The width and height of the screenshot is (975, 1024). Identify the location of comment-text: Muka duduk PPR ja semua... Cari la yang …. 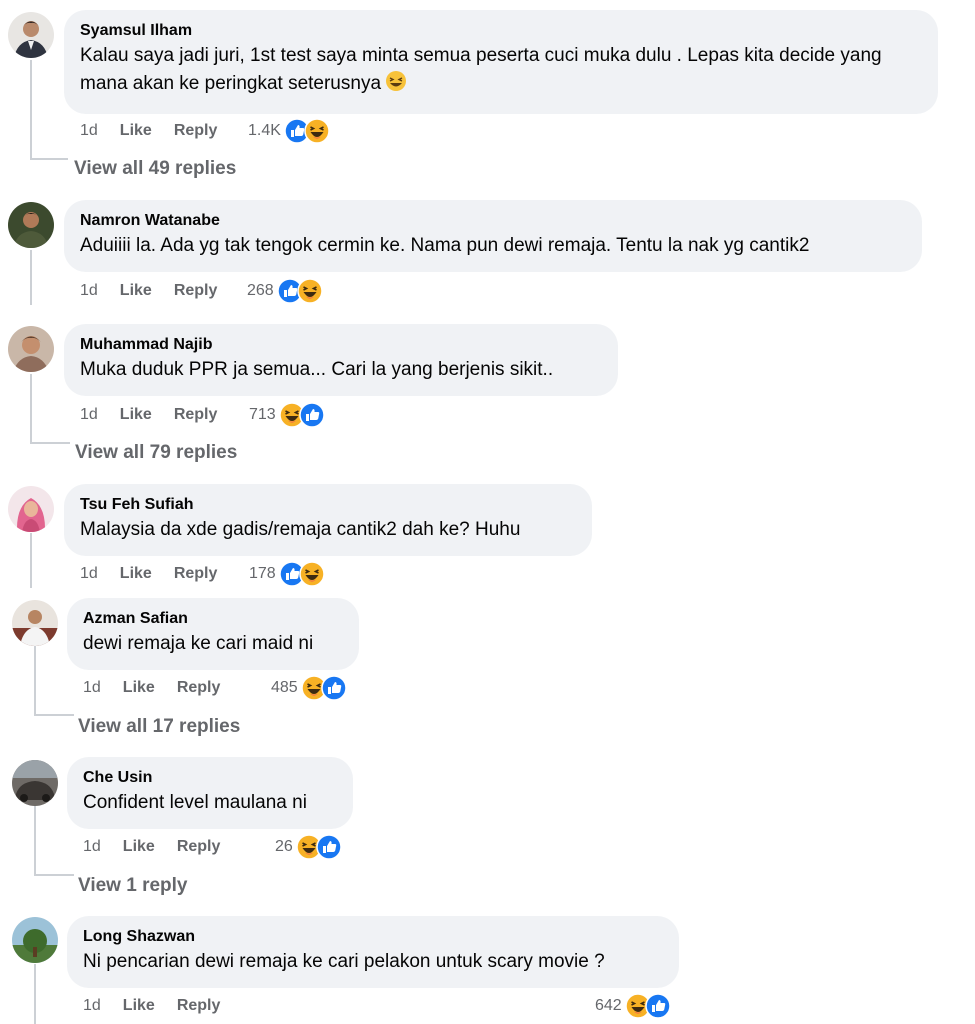
(317, 369).